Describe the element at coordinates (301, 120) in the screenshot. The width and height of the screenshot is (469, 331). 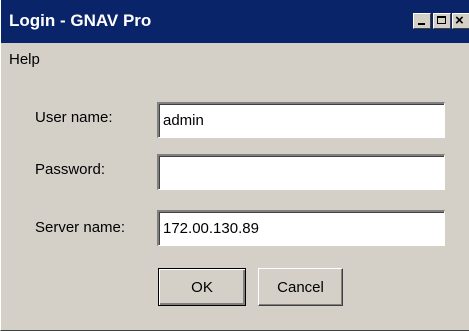
I see `username-field` at that location.